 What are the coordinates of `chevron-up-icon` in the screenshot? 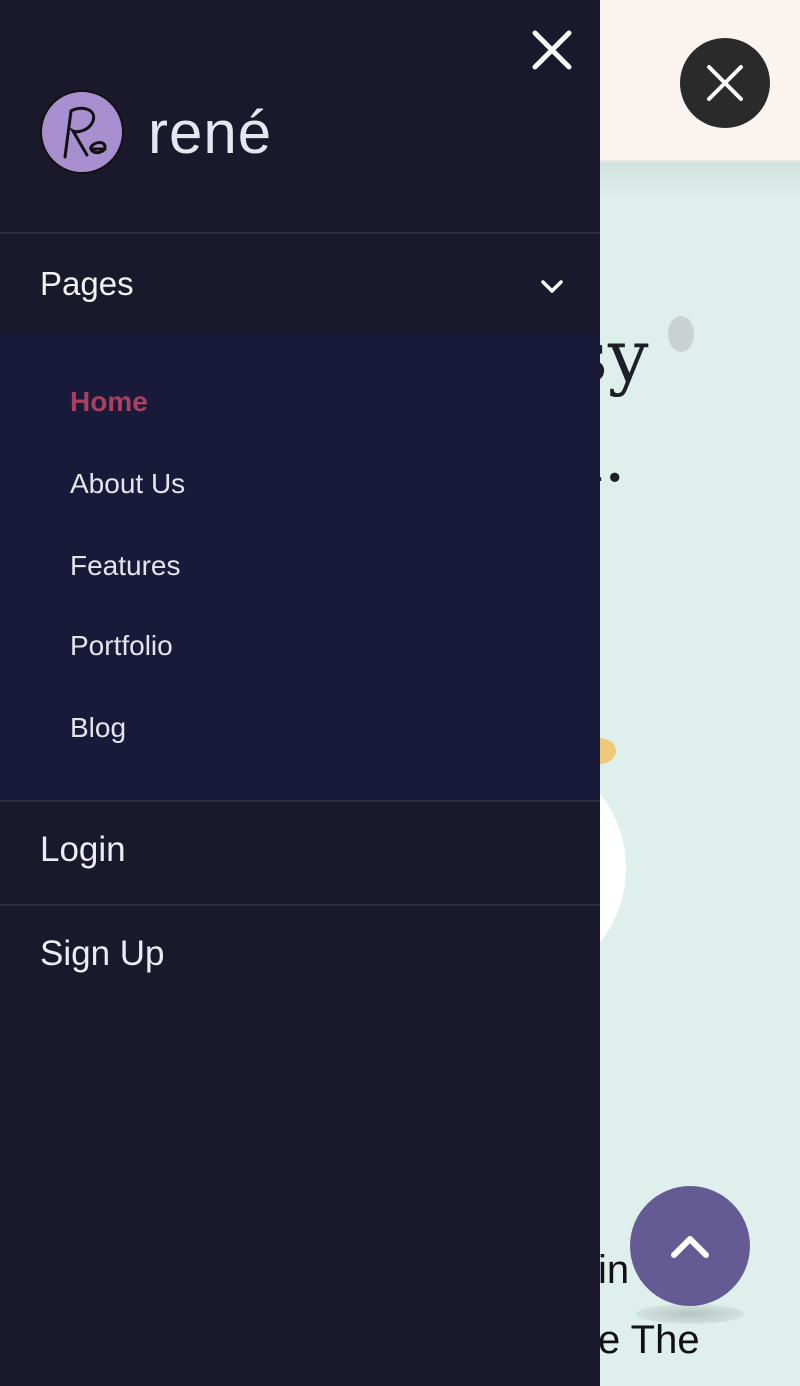 It's located at (690, 1247).